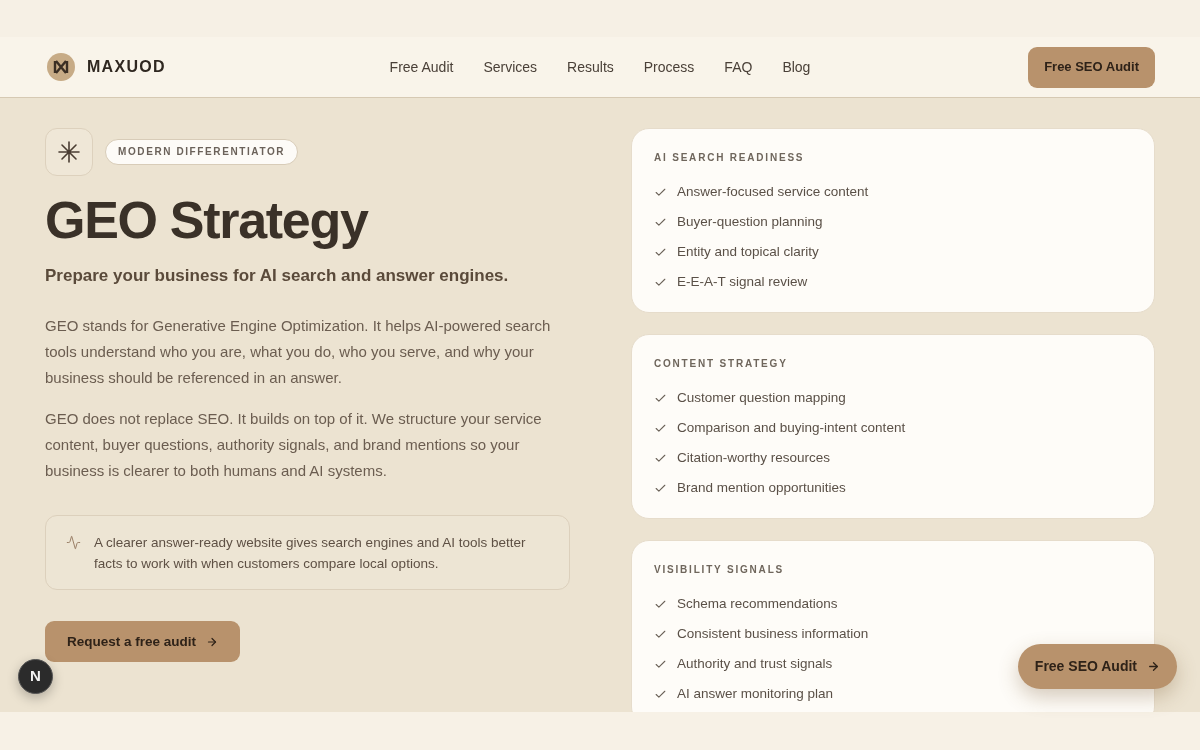 This screenshot has height=750, width=1200. What do you see at coordinates (510, 67) in the screenshot?
I see `nav-link: Services` at bounding box center [510, 67].